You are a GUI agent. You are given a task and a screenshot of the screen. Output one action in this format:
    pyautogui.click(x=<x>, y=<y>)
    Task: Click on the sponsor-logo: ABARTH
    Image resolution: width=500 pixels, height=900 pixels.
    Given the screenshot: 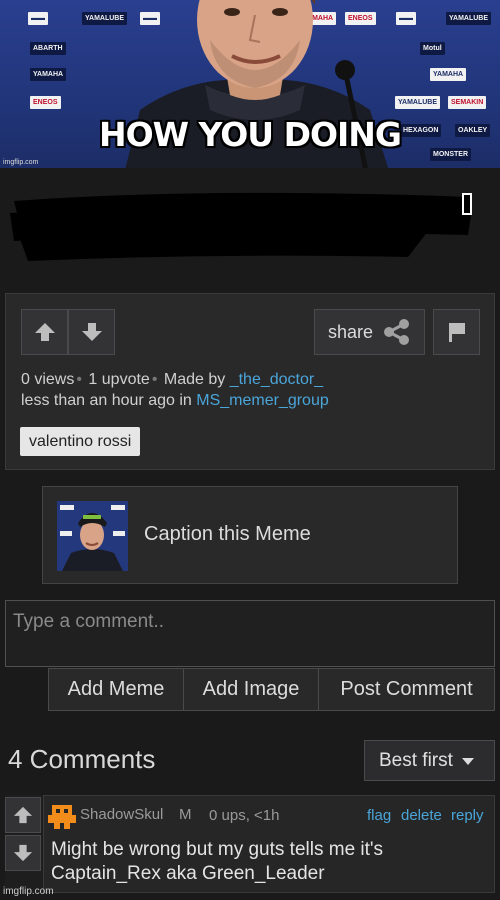 What is the action you would take?
    pyautogui.click(x=48, y=48)
    